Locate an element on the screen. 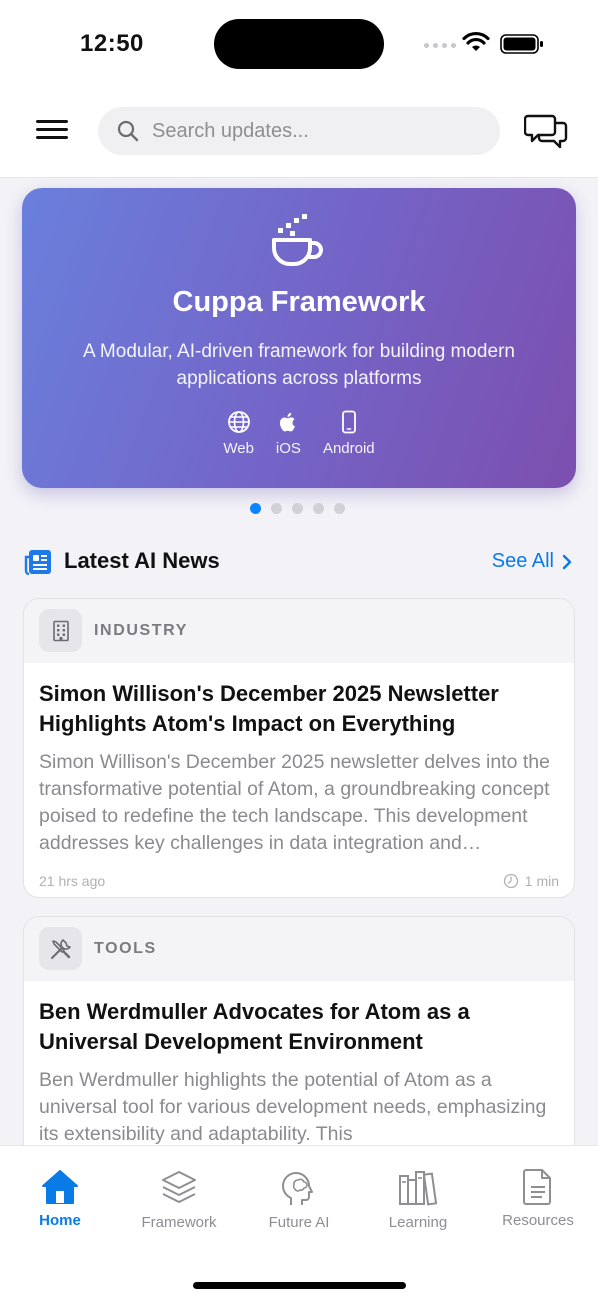 This screenshot has height=1300, width=598. tab-label: Future AI is located at coordinates (299, 1222).